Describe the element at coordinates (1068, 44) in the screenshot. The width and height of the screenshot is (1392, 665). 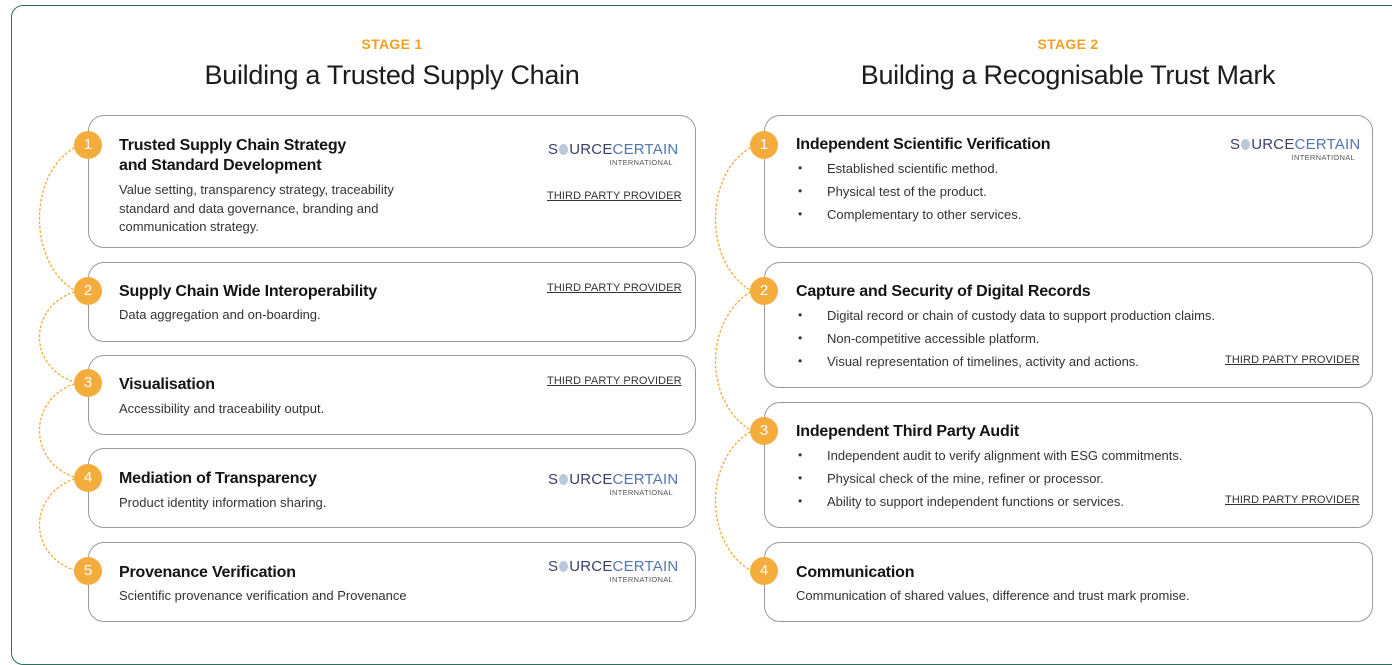
I see `stage-label: STAGE 2` at that location.